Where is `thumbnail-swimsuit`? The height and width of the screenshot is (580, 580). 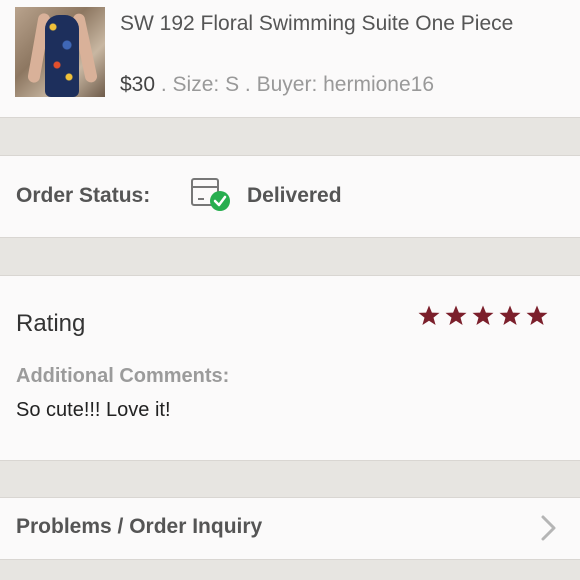 thumbnail-swimsuit is located at coordinates (62, 56).